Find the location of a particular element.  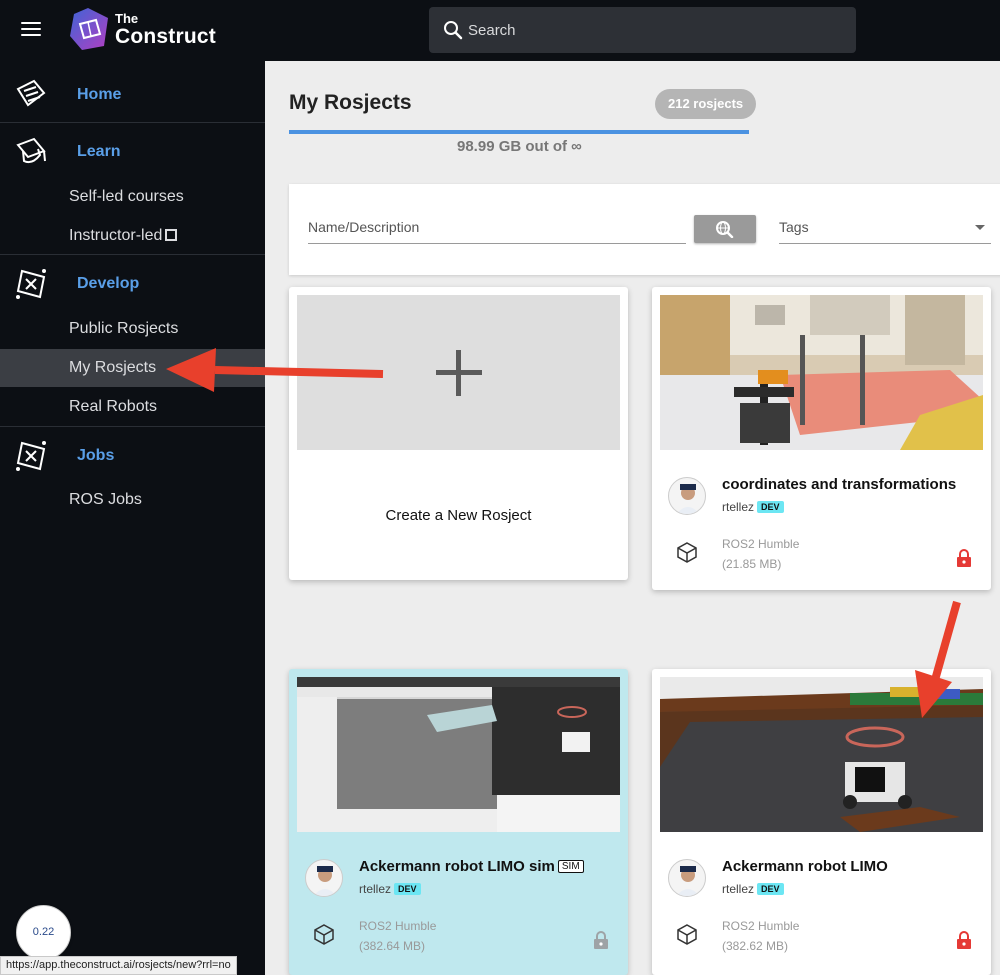

sidebar-item-develop: Develop is located at coordinates (132, 284).